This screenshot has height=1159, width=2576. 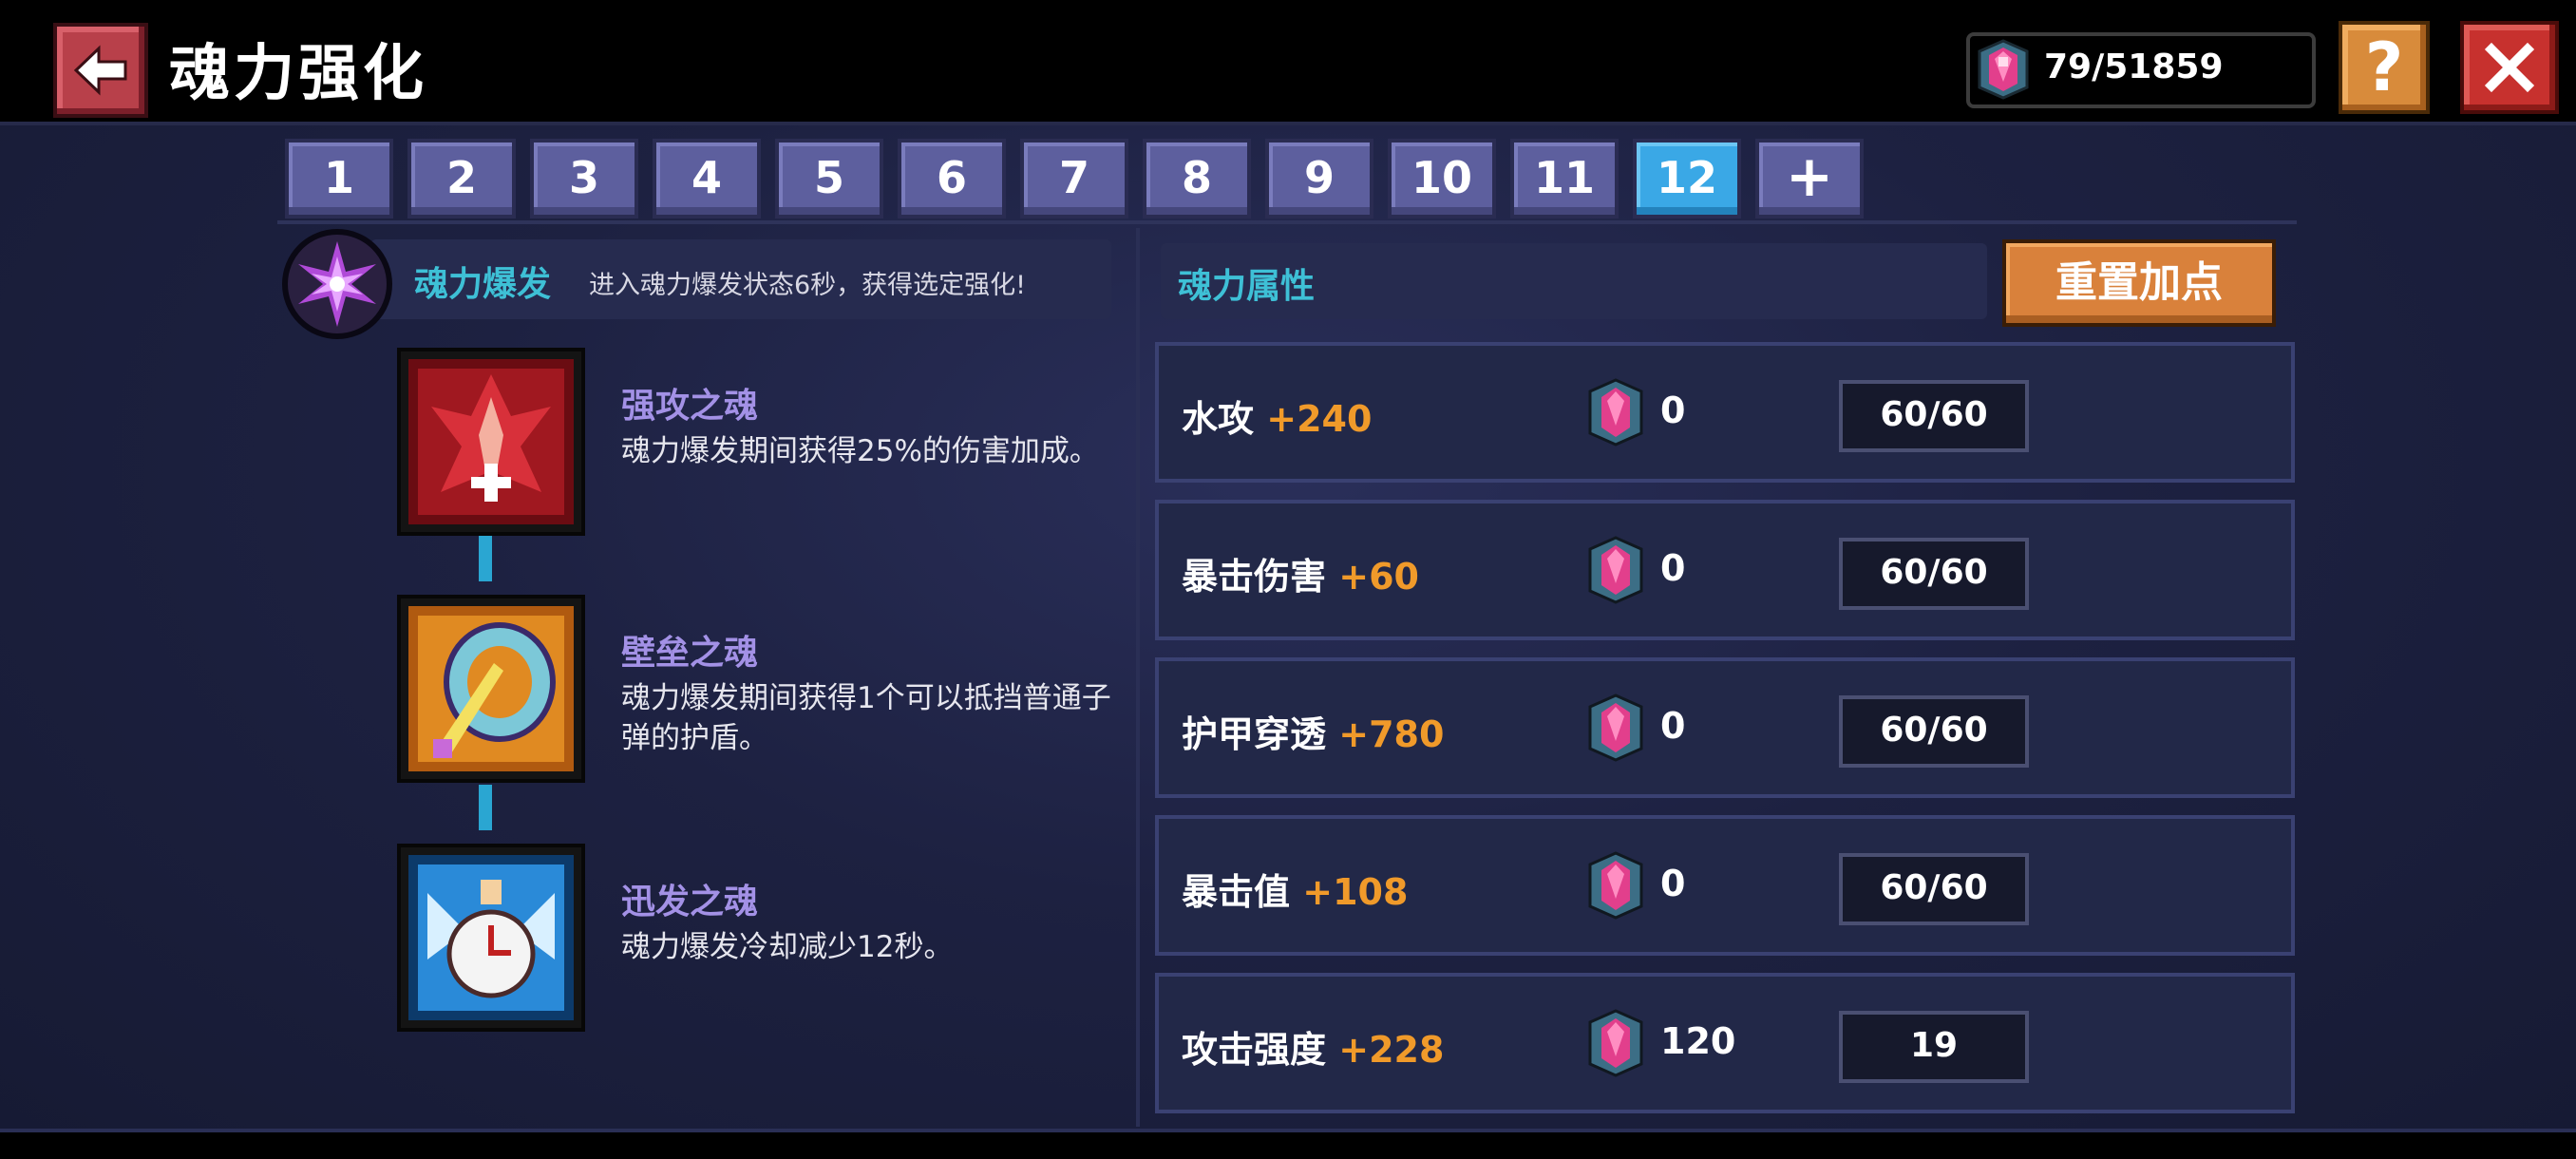 I want to click on attribute-row: 攻击强度 +228 120 19, so click(x=1725, y=1043).